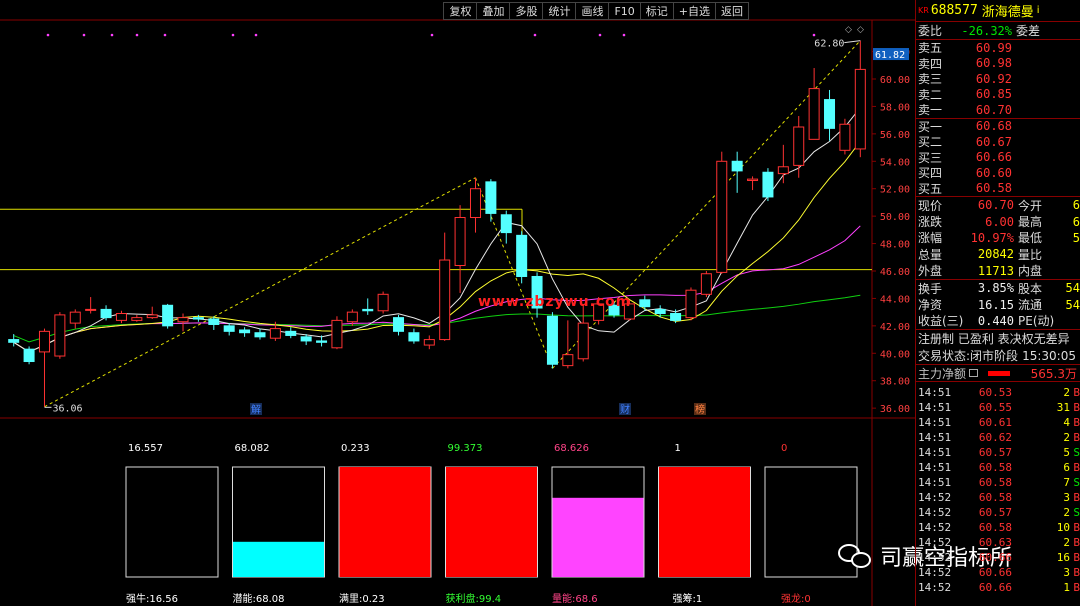  I want to click on level-label: 卖四, so click(930, 63).